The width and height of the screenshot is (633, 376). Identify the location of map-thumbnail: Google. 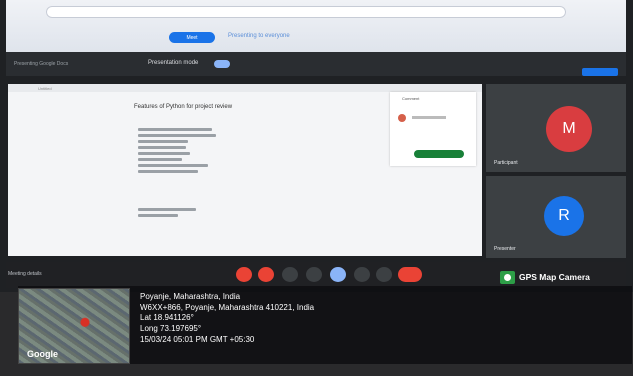
(74, 326).